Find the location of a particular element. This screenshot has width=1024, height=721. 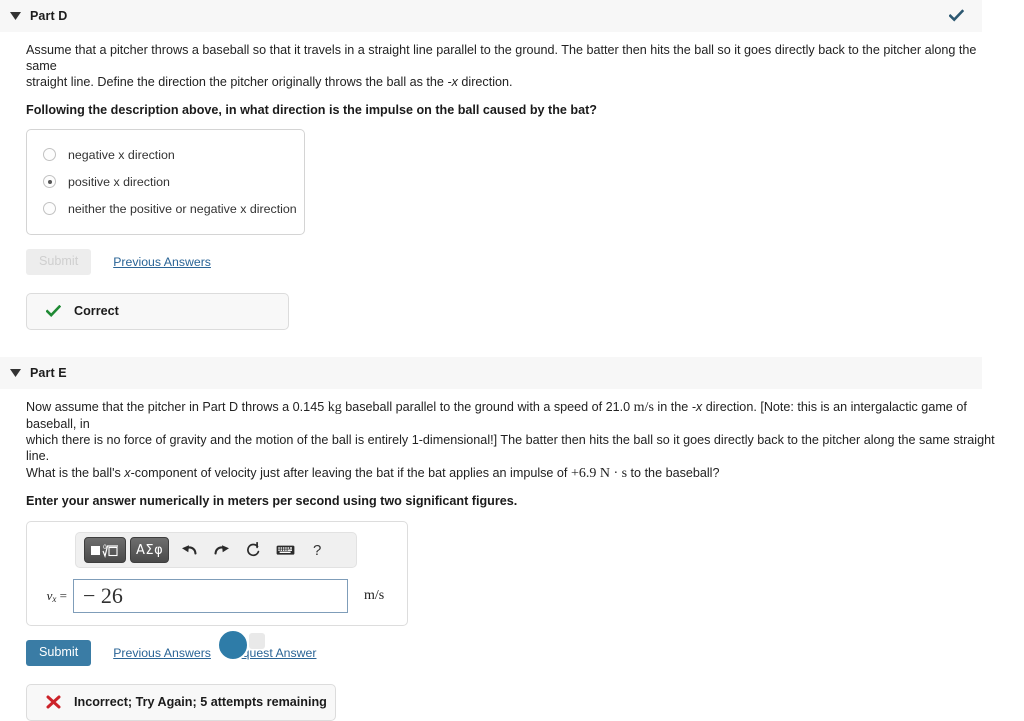

answer-variable-label: vx = is located at coordinates (56, 596).